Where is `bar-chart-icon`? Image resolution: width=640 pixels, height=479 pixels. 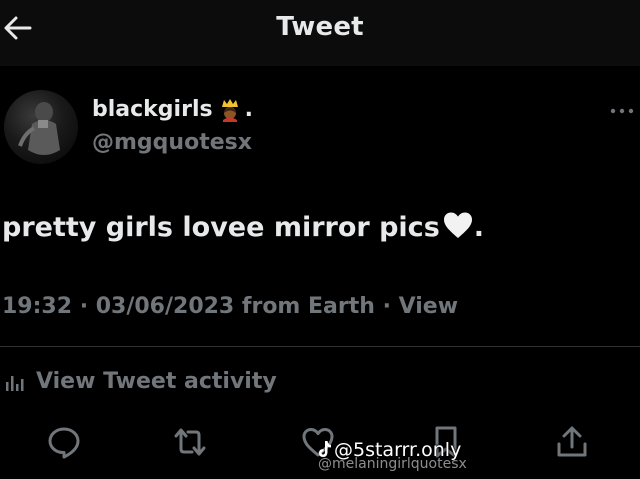 bar-chart-icon is located at coordinates (15, 383).